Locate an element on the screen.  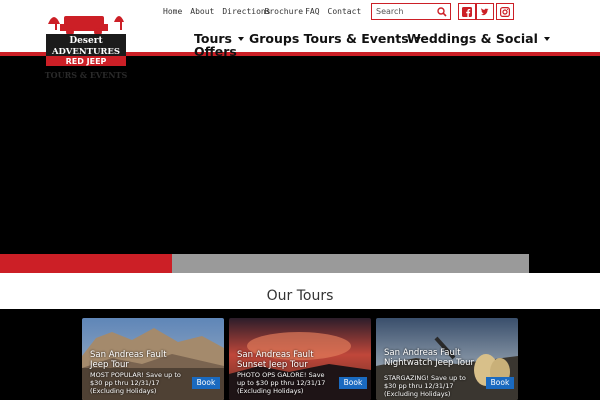
topnav-home: Home is located at coordinates (172, 12).